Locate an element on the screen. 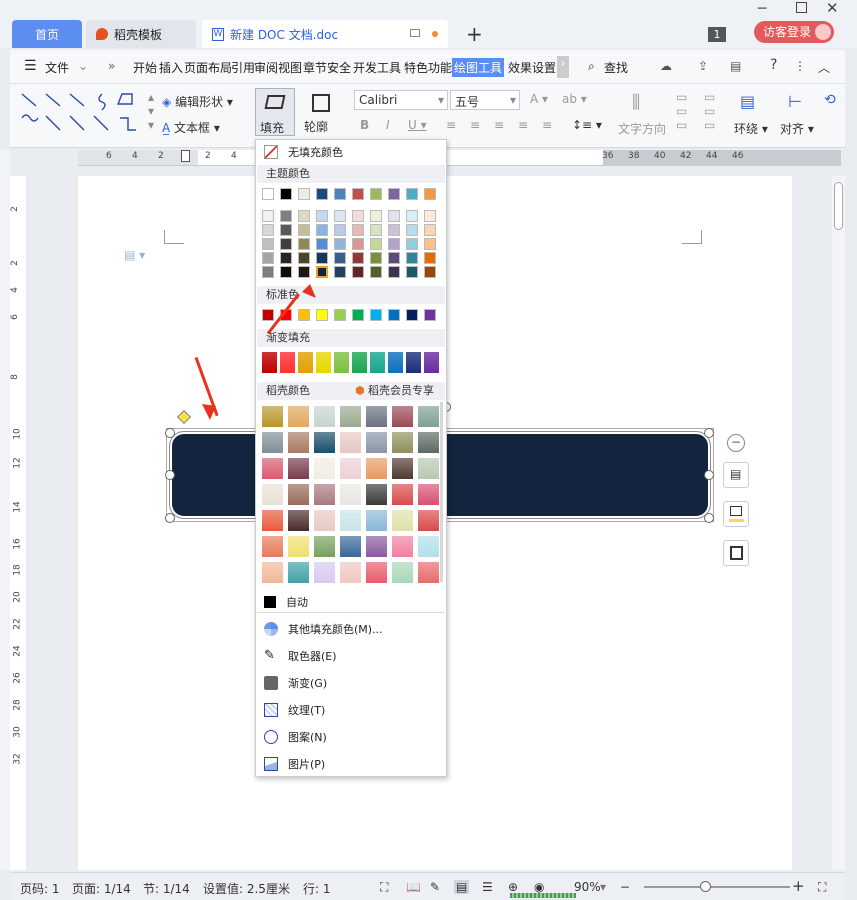  vertical-scrollbar is located at coordinates (838, 523).